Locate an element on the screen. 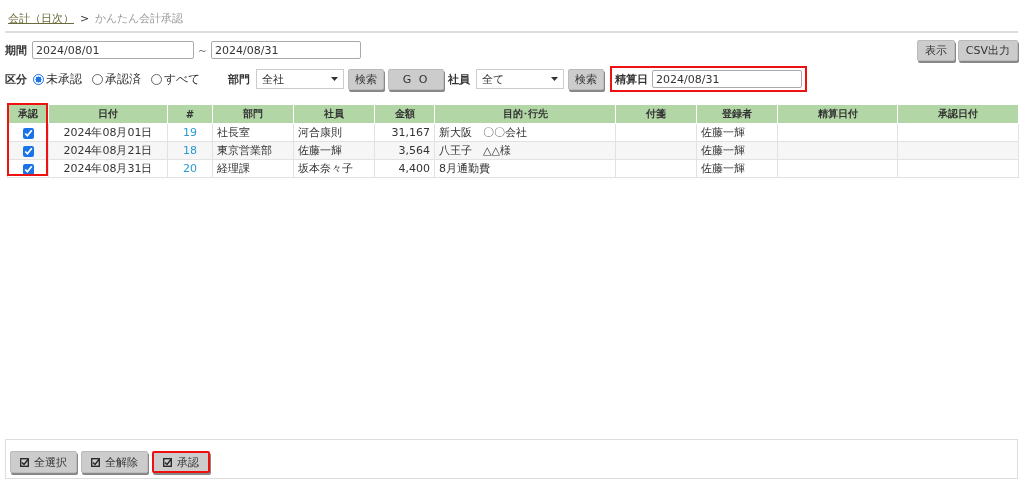  action-button: 全解除 is located at coordinates (114, 462).